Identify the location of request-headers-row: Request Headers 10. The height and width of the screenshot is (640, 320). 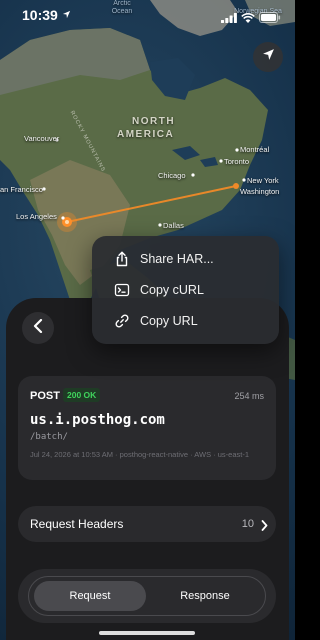
(147, 524).